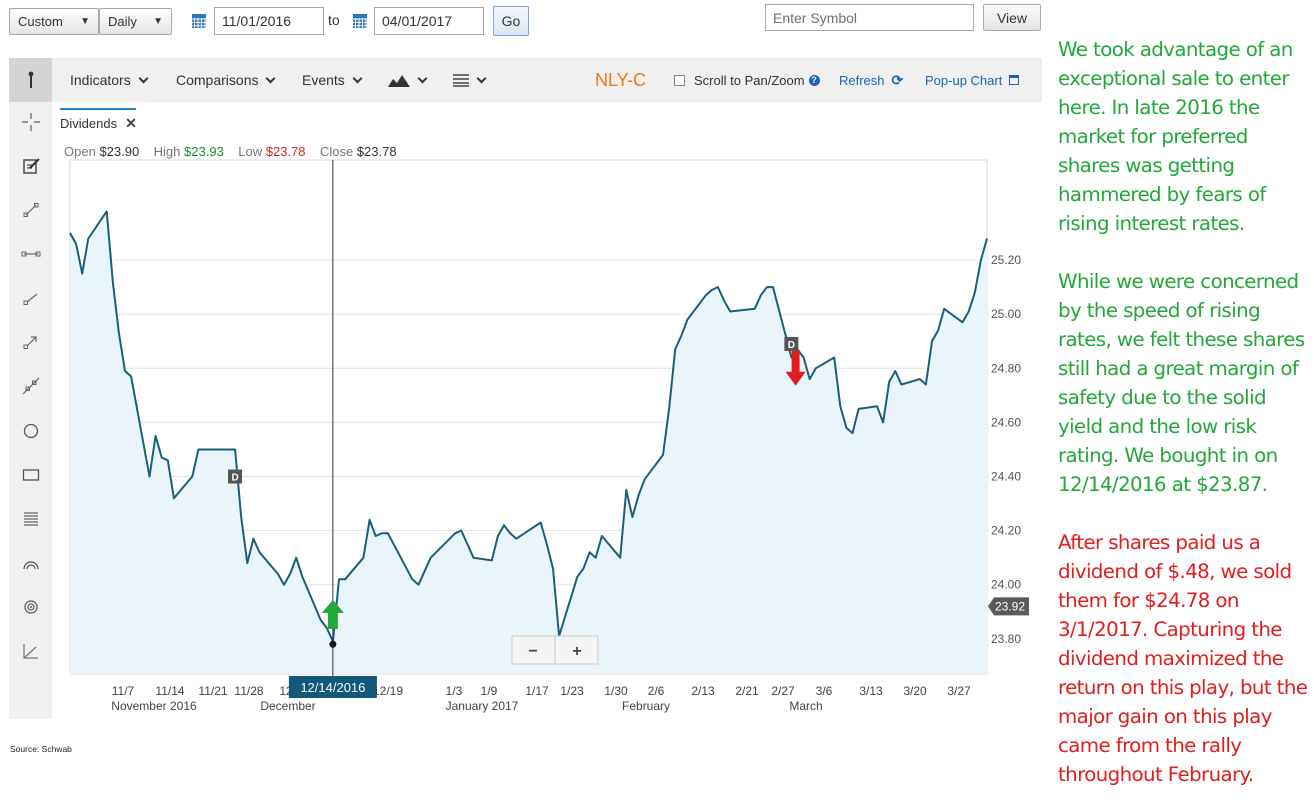 The width and height of the screenshot is (1314, 807). What do you see at coordinates (537, 691) in the screenshot?
I see `x-tick-label: 1/17` at bounding box center [537, 691].